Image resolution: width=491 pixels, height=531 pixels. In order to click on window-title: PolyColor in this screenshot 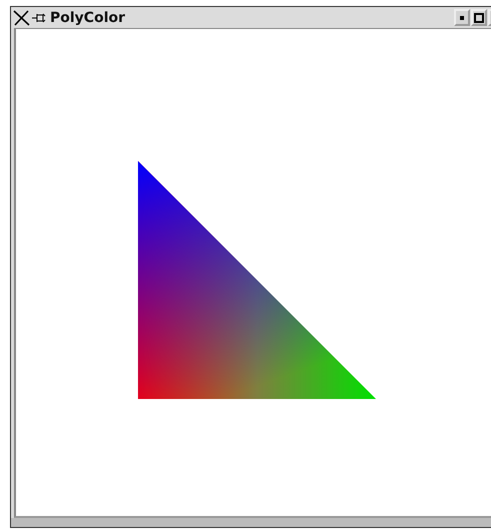, I will do `click(88, 18)`.